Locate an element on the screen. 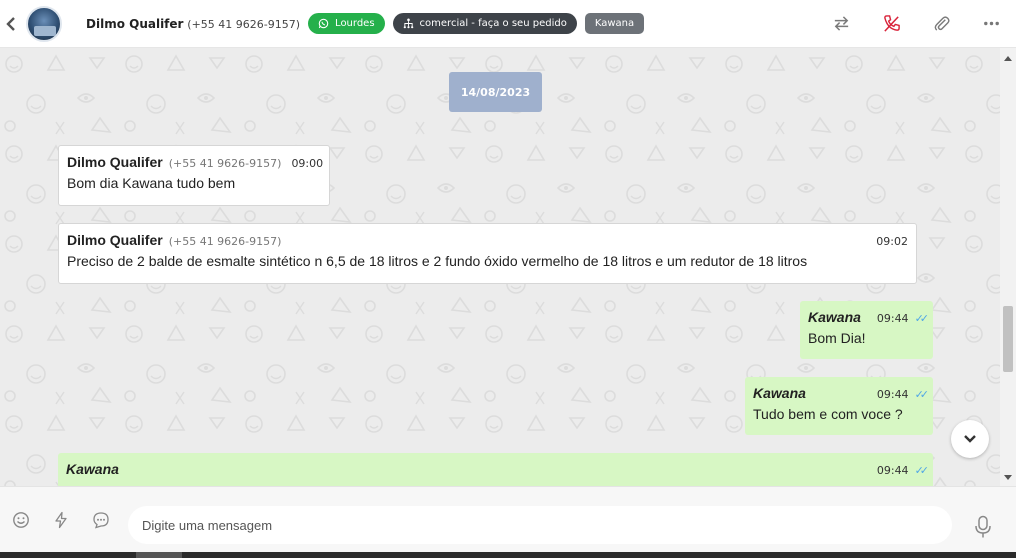 The height and width of the screenshot is (558, 1016). chat-scrollbar is located at coordinates (1008, 267).